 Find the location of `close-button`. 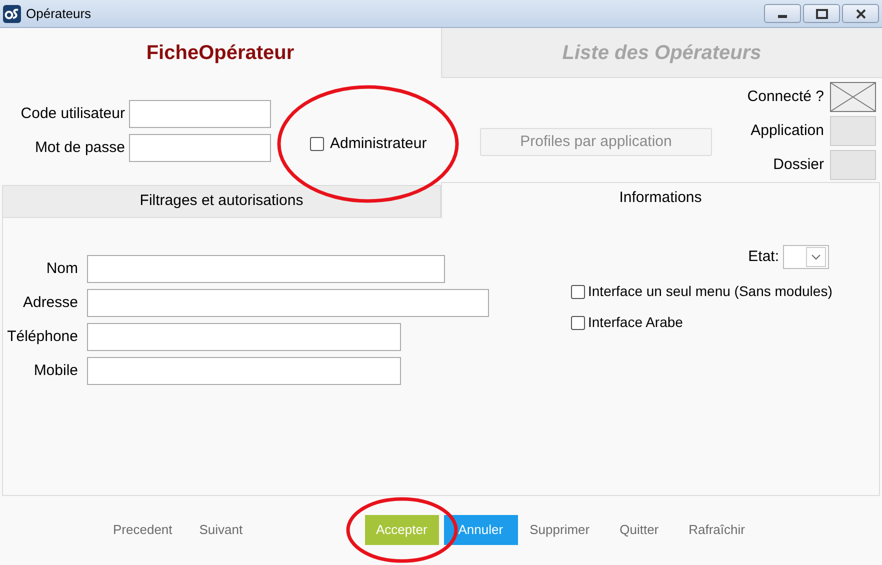

close-button is located at coordinates (860, 13).